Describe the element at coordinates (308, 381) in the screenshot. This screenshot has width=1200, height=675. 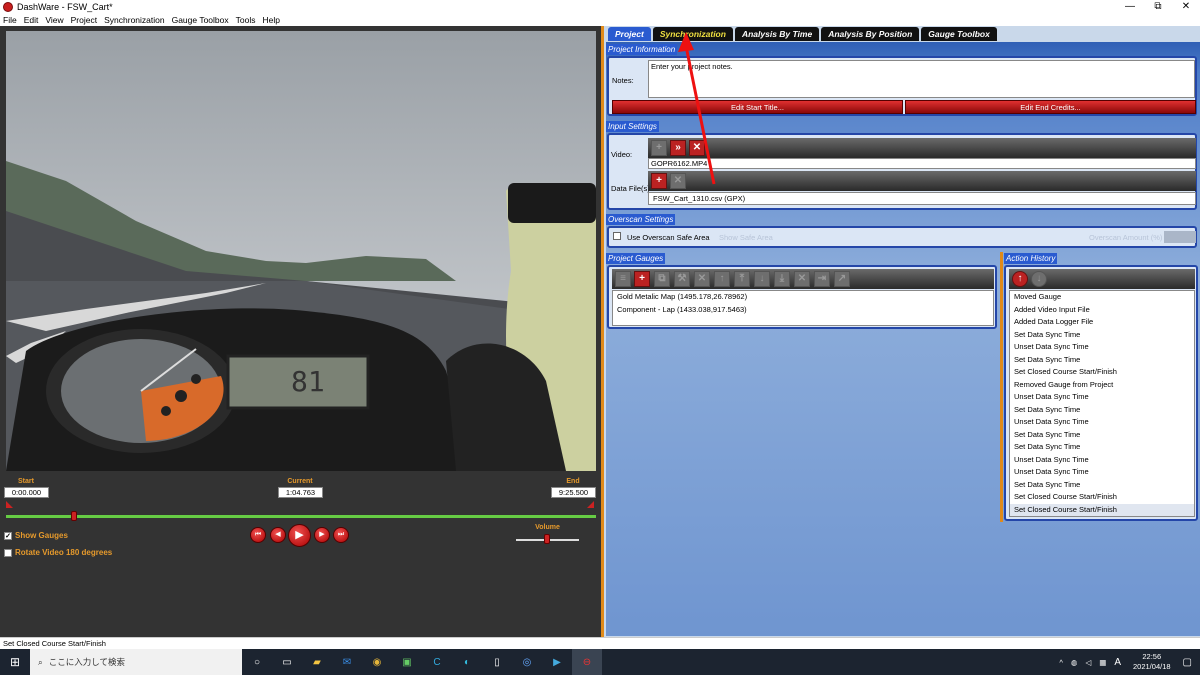
I see `svg-text: 81` at that location.